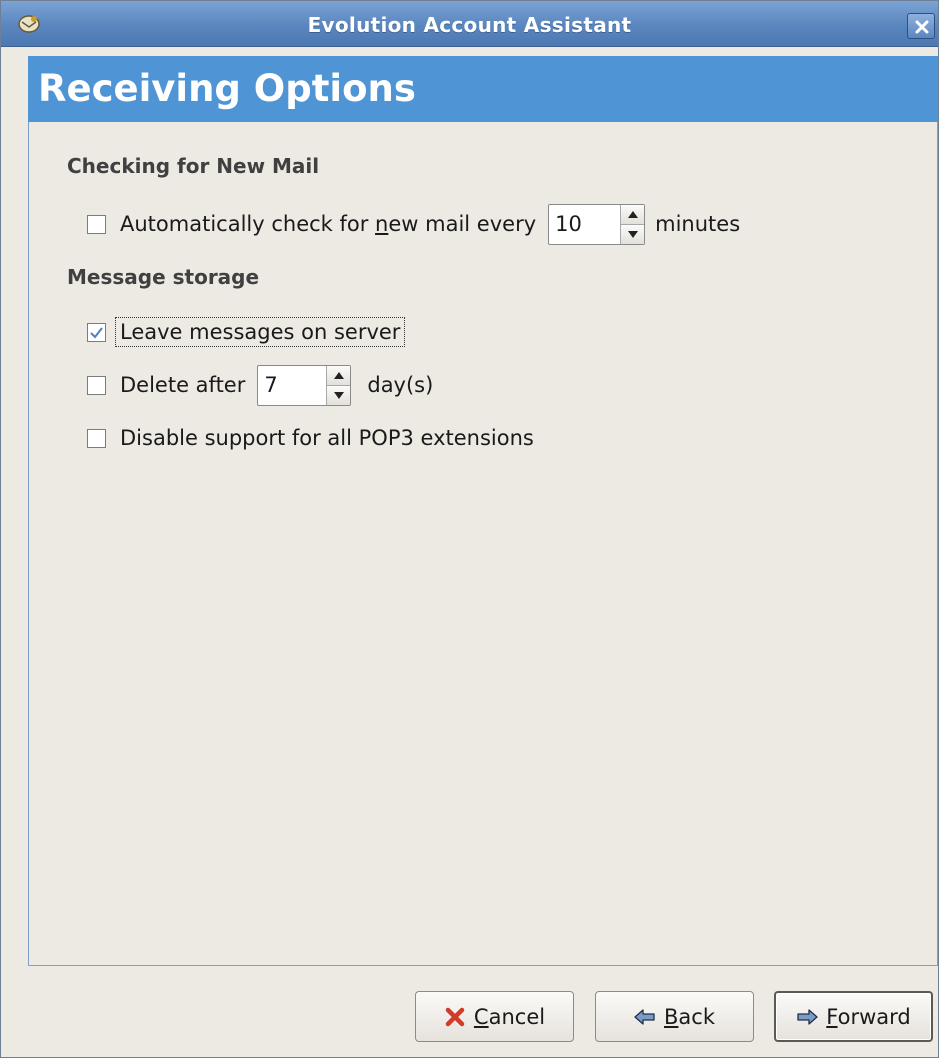 This screenshot has width=939, height=1058. Describe the element at coordinates (193, 166) in the screenshot. I see `section-title-checking: Checking for New Mail` at that location.